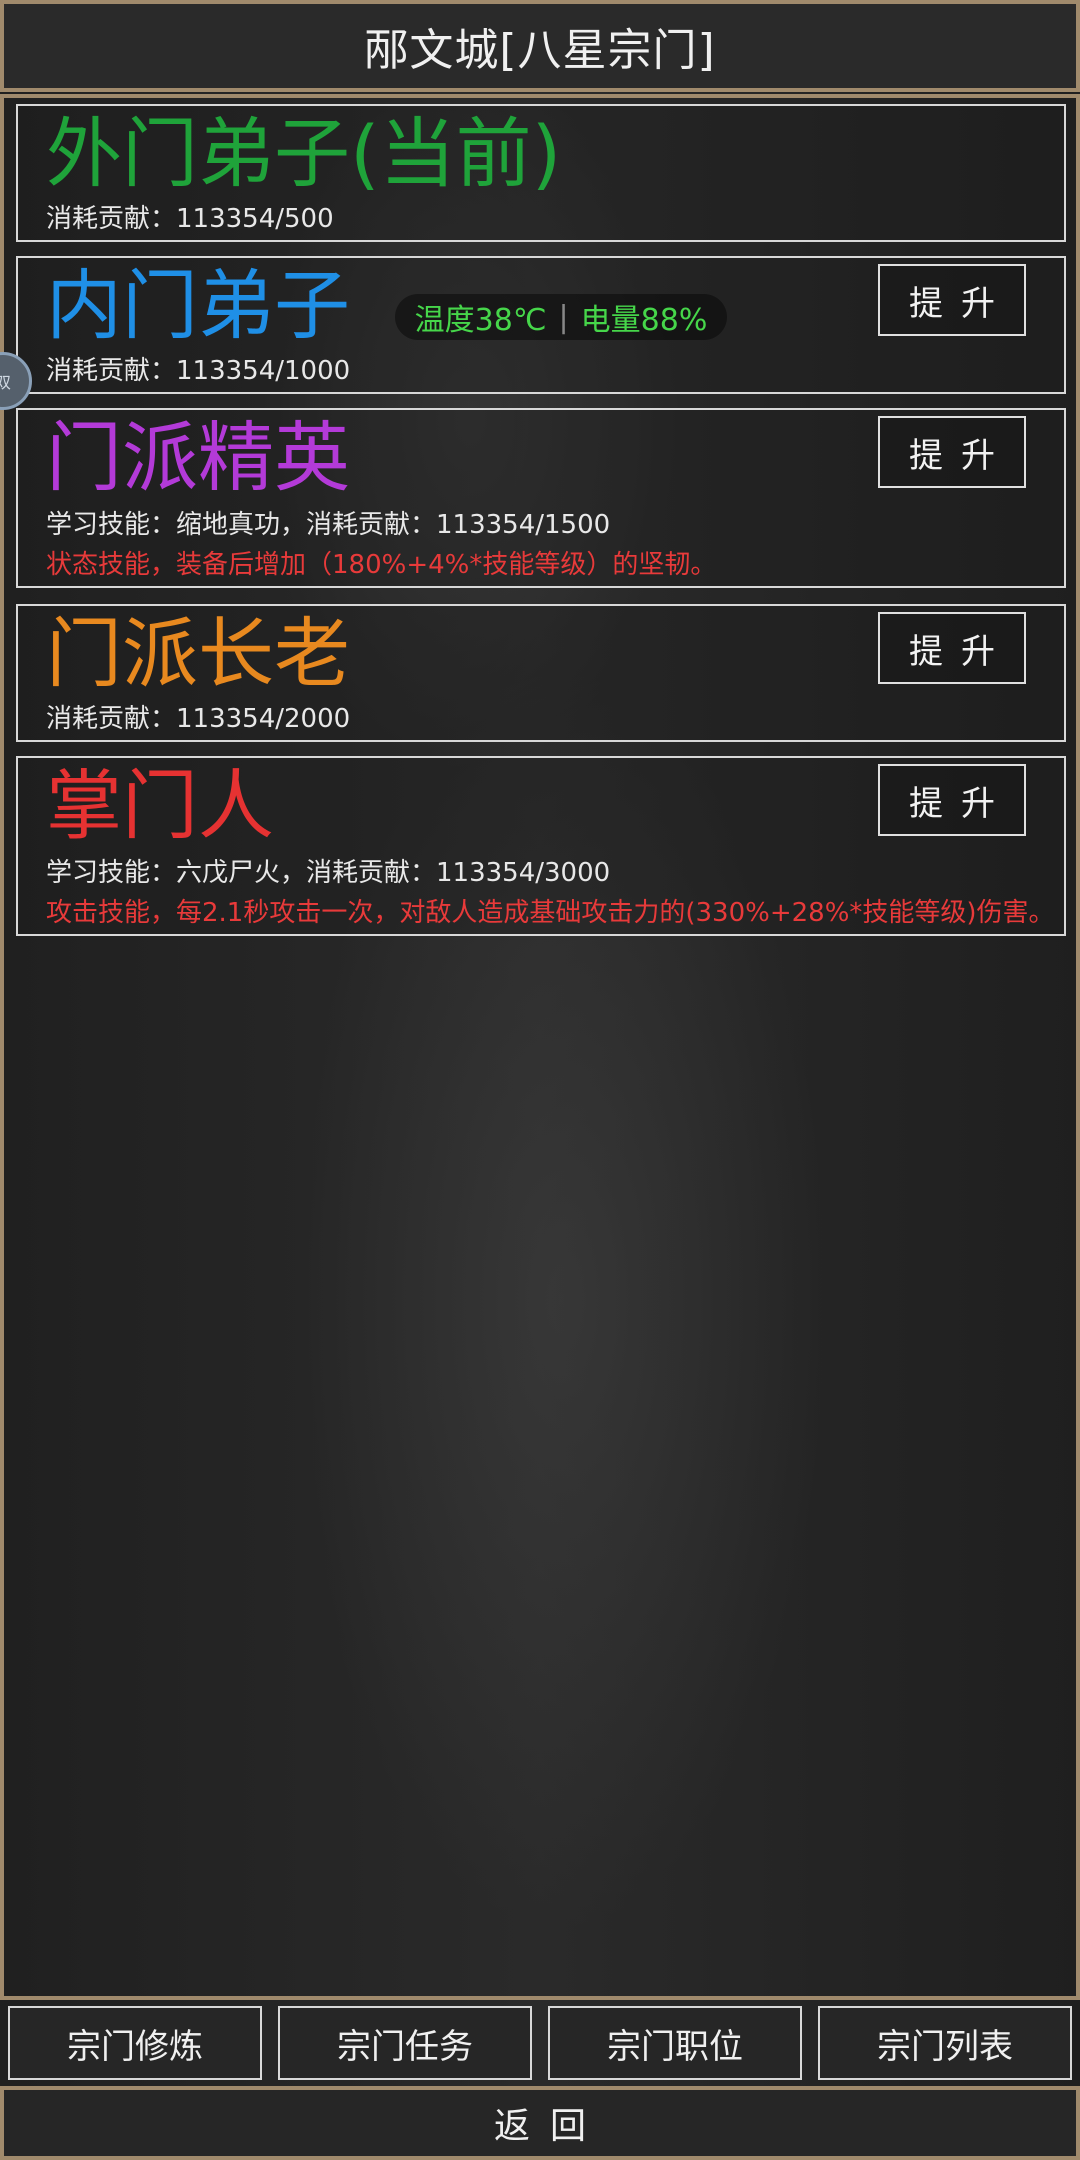 The width and height of the screenshot is (1080, 2160). Describe the element at coordinates (540, 2123) in the screenshot. I see `back-button: 返回` at that location.